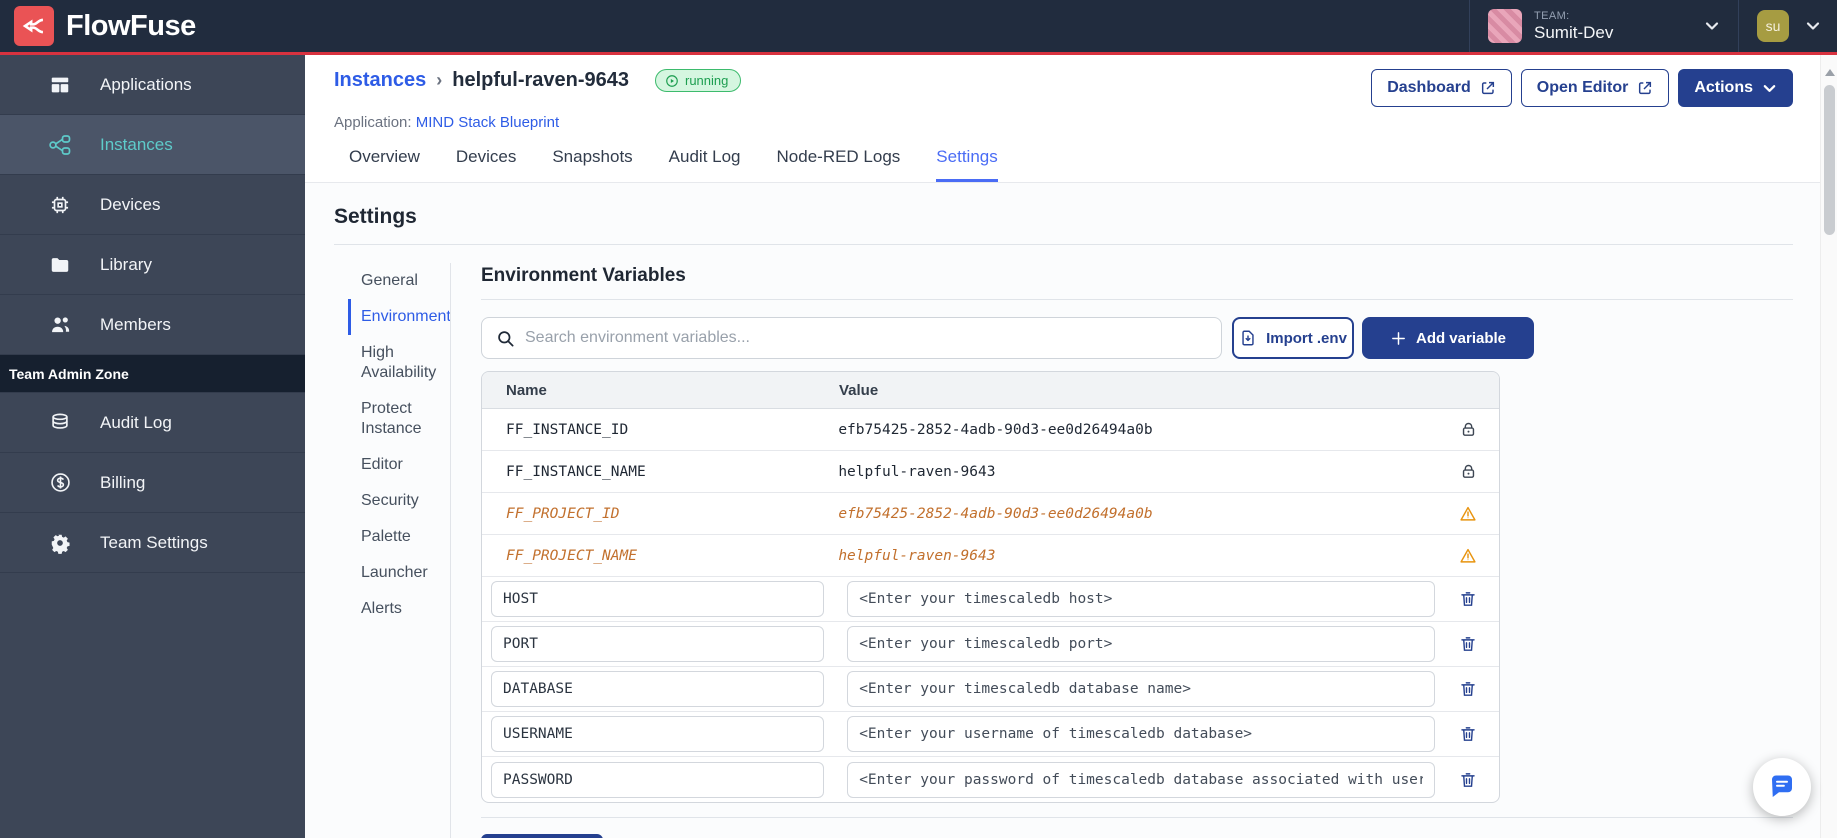 The width and height of the screenshot is (1837, 838). What do you see at coordinates (130, 204) in the screenshot?
I see `sidebar-item-label: Devices` at bounding box center [130, 204].